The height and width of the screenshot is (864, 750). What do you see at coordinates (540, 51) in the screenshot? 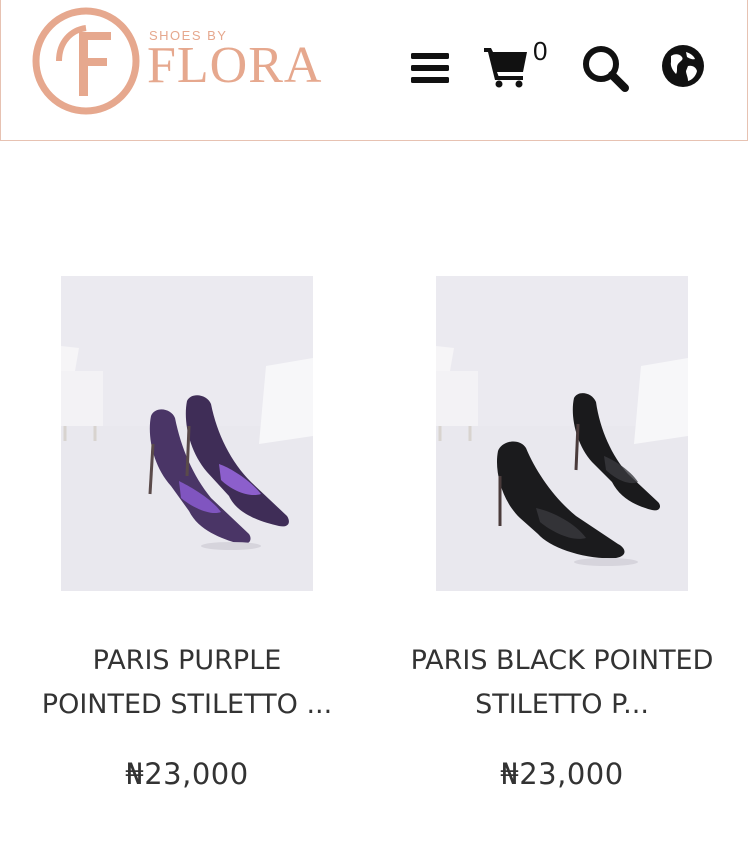
I see `cart-count-badge: 0` at bounding box center [540, 51].